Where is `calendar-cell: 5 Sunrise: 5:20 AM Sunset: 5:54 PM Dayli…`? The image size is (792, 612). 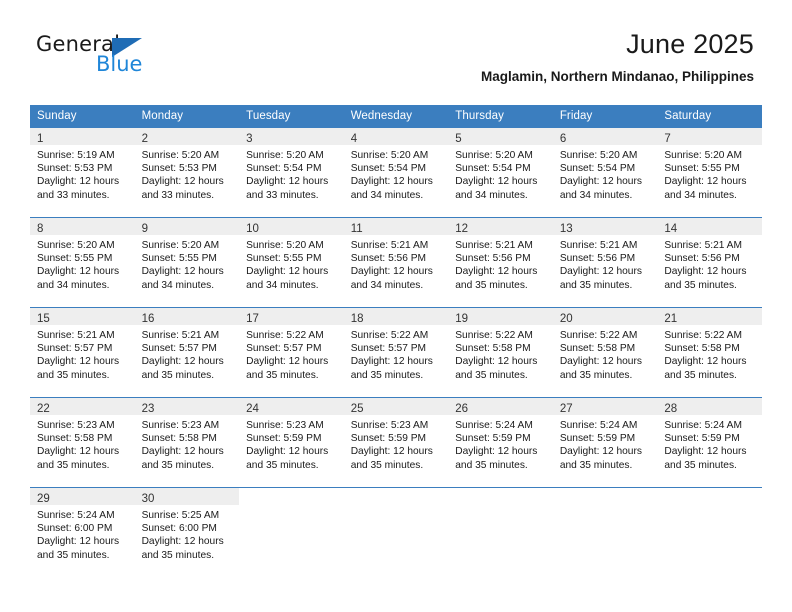 calendar-cell: 5 Sunrise: 5:20 AM Sunset: 5:54 PM Dayli… is located at coordinates (500, 172).